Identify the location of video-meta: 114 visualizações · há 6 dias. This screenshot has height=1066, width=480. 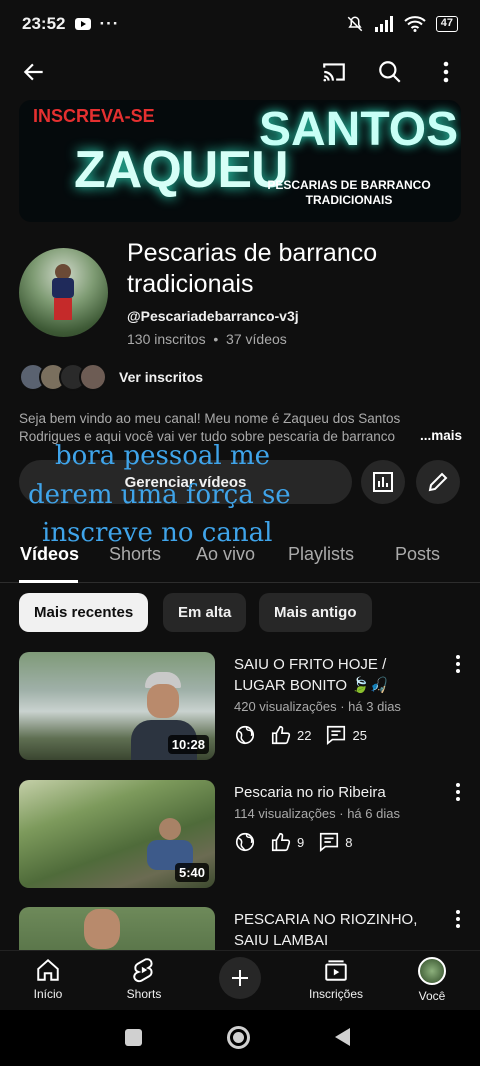
(317, 813).